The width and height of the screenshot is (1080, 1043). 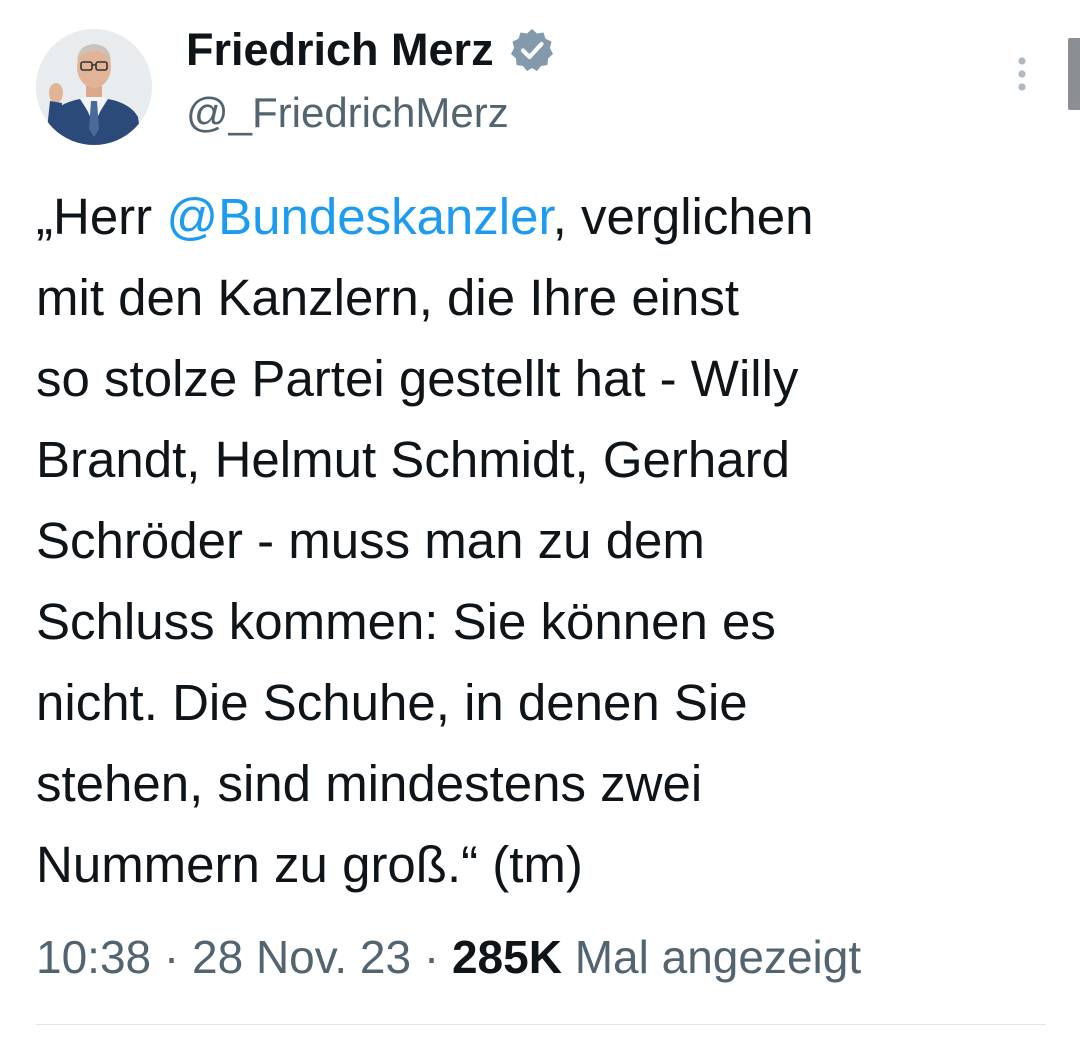 I want to click on tweet-line: Schröder - muss man zu dem, so click(x=370, y=540).